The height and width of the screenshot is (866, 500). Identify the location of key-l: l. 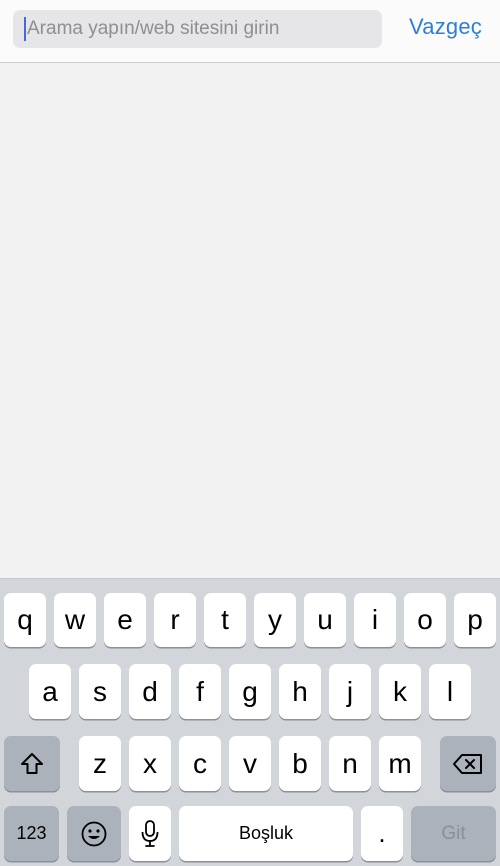
(450, 691).